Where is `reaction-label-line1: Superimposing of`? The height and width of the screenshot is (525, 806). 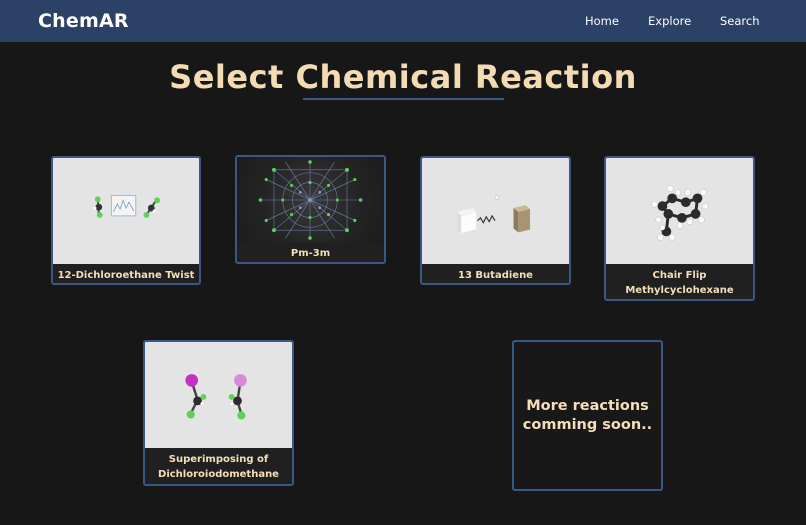 reaction-label-line1: Superimposing of is located at coordinates (218, 459).